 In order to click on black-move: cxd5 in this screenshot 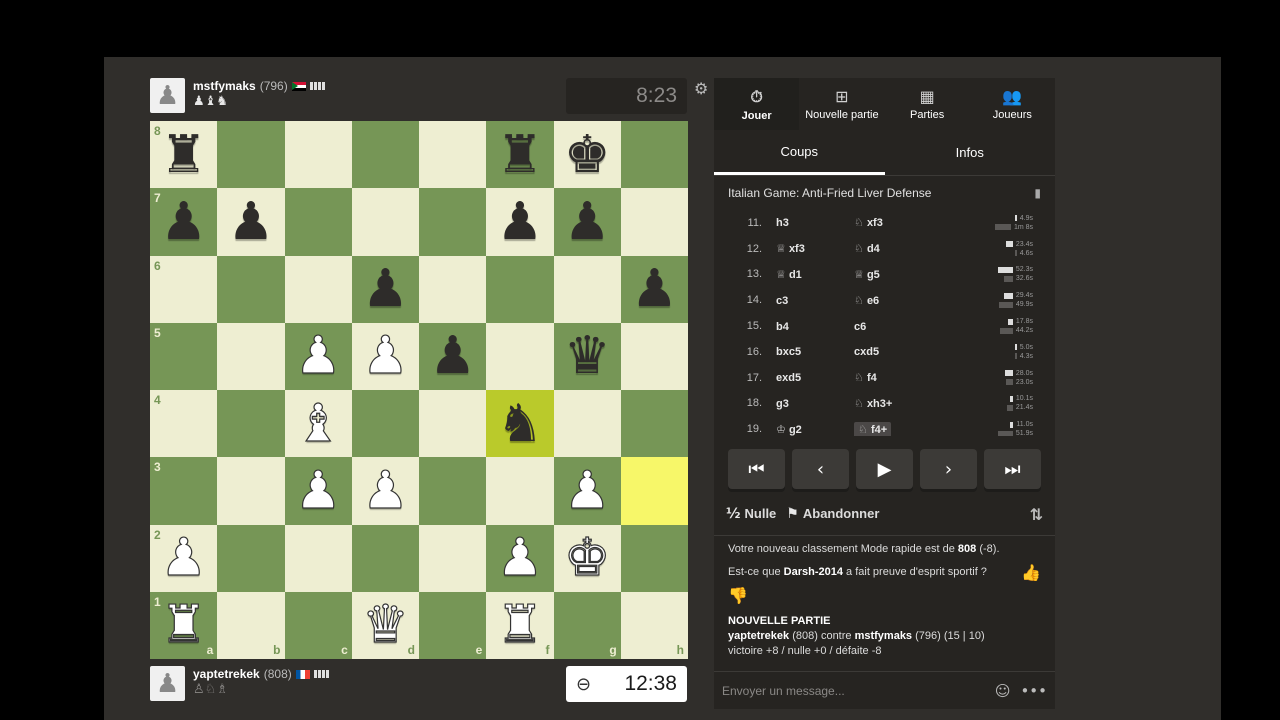, I will do `click(913, 351)`.